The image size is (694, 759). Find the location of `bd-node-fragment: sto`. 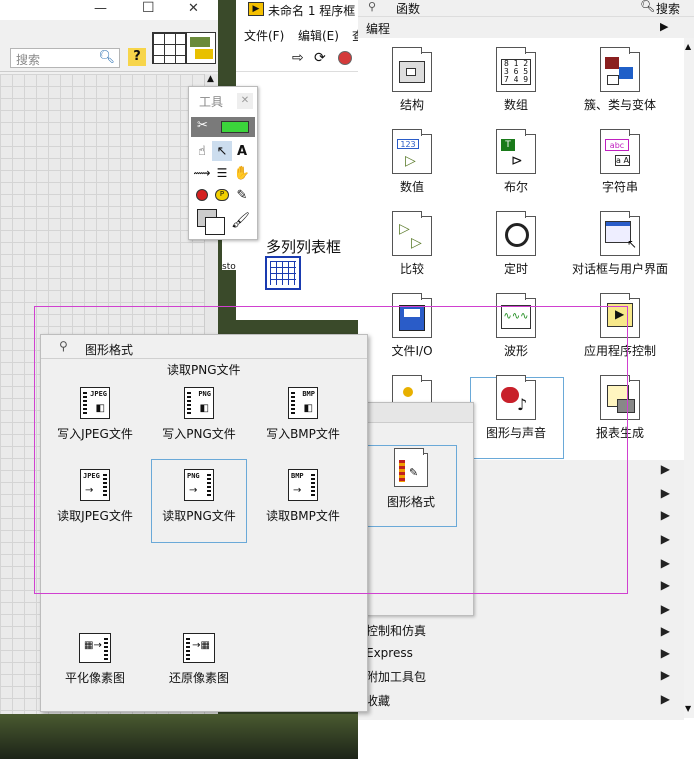

bd-node-fragment: sto is located at coordinates (229, 256).